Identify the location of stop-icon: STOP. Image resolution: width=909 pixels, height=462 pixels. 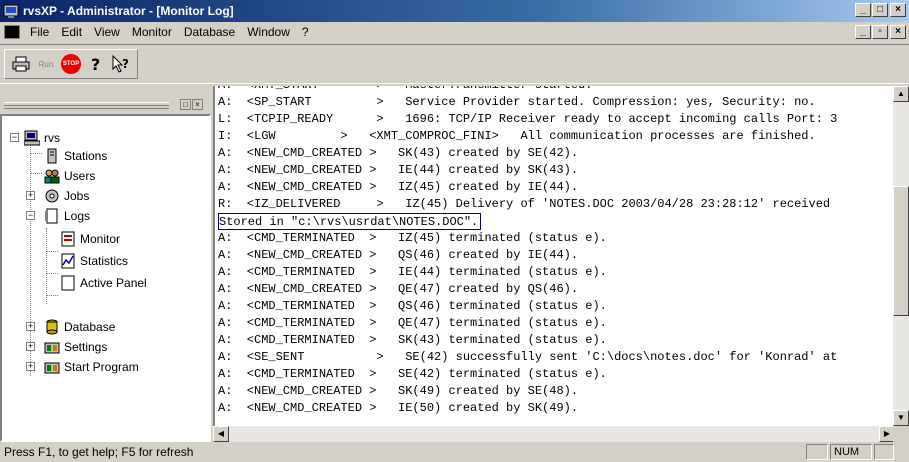
(71, 64).